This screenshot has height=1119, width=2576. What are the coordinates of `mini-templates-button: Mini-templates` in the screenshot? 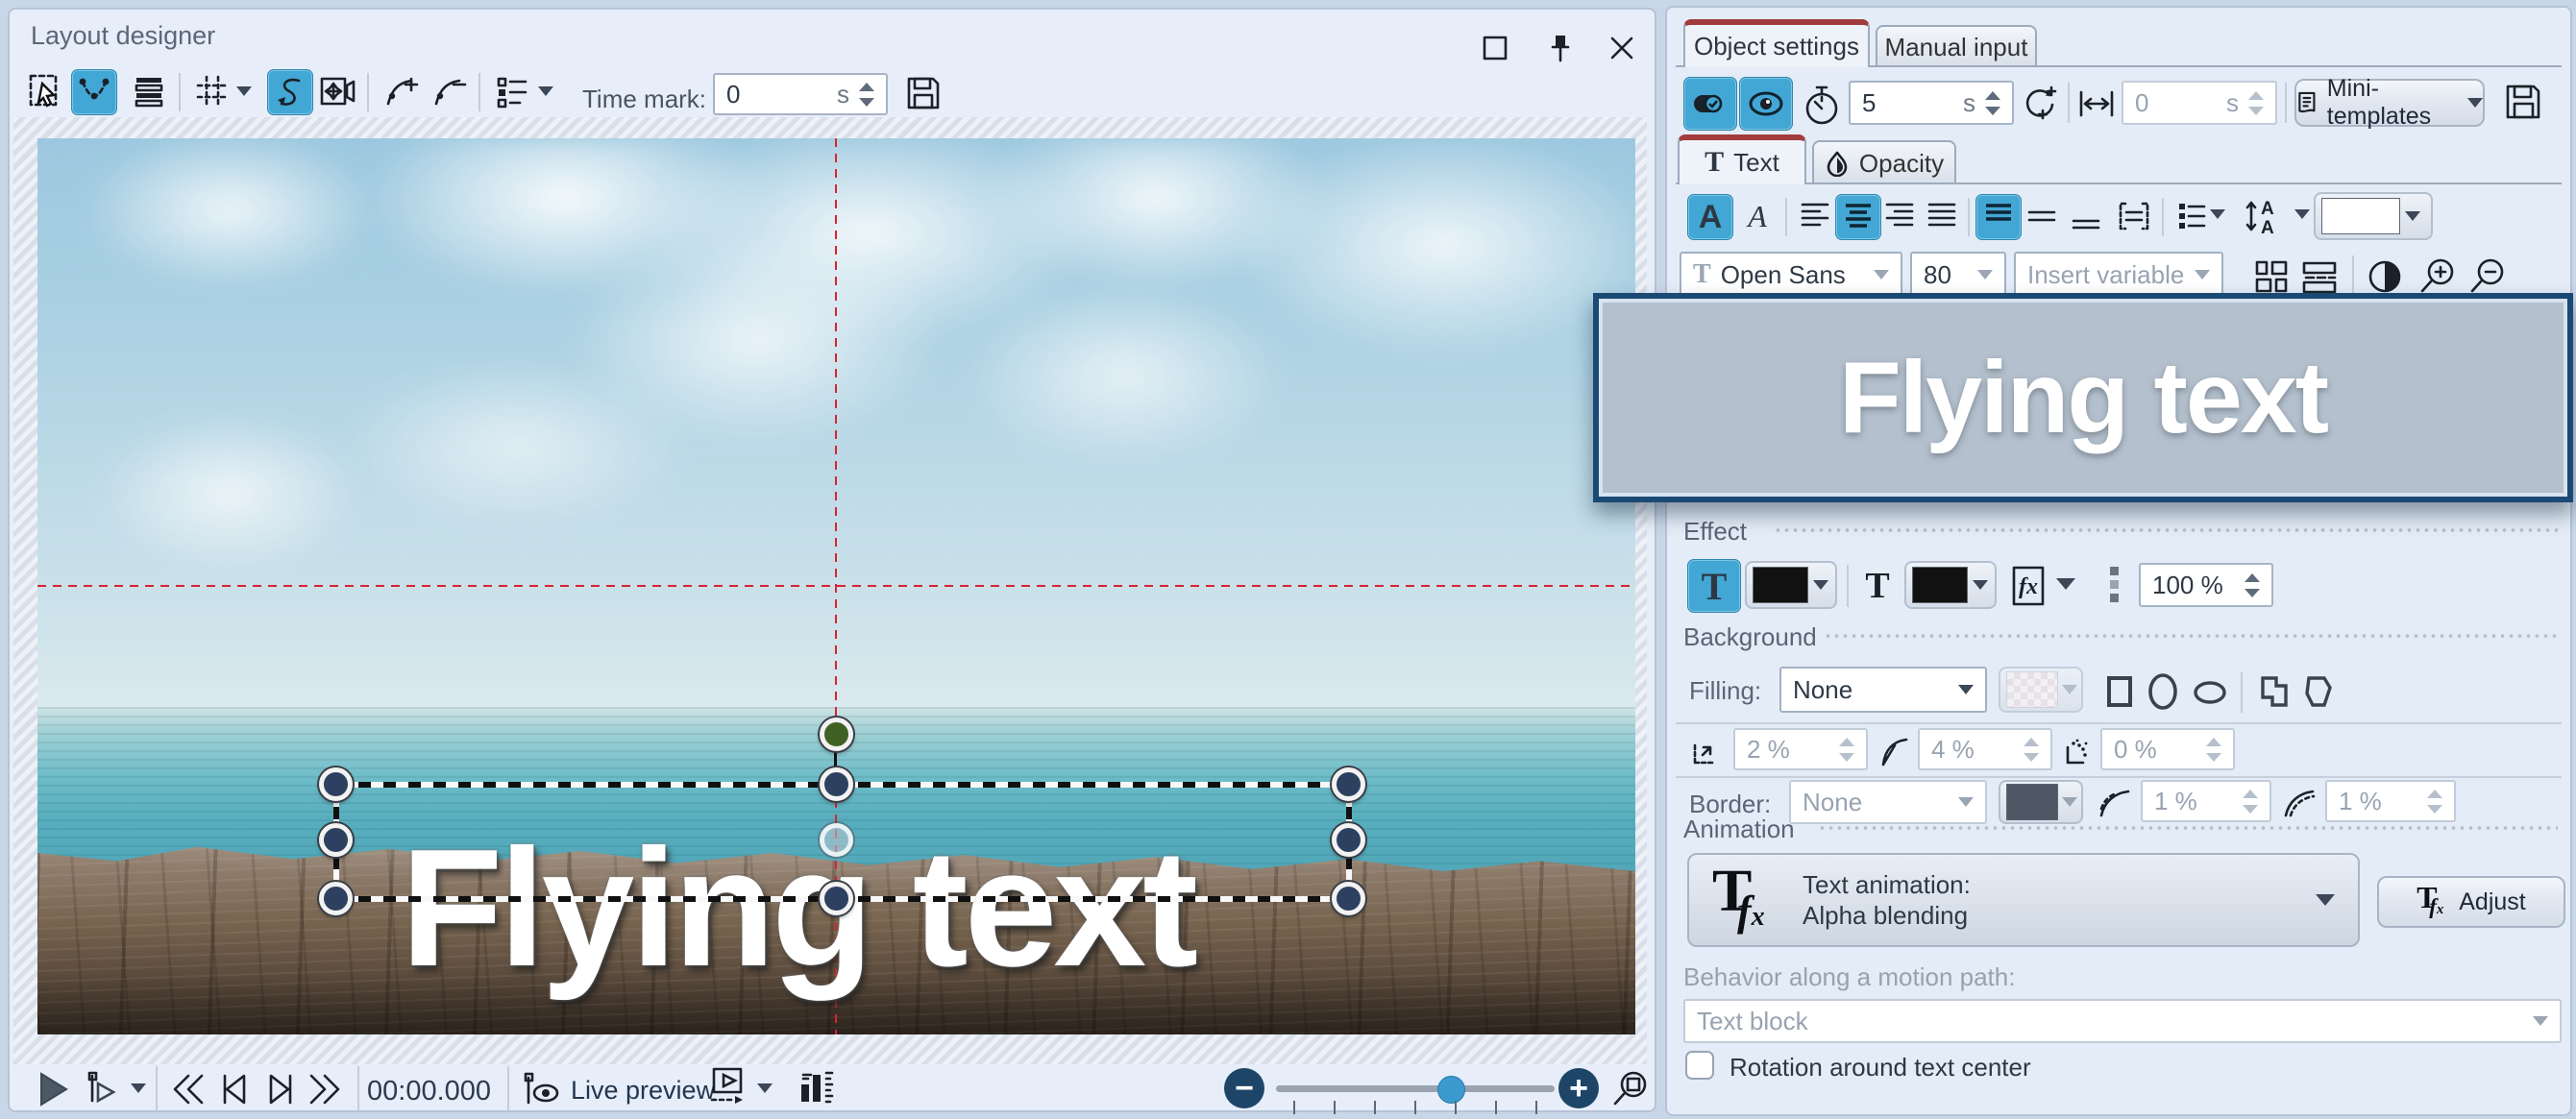 It's located at (2389, 102).